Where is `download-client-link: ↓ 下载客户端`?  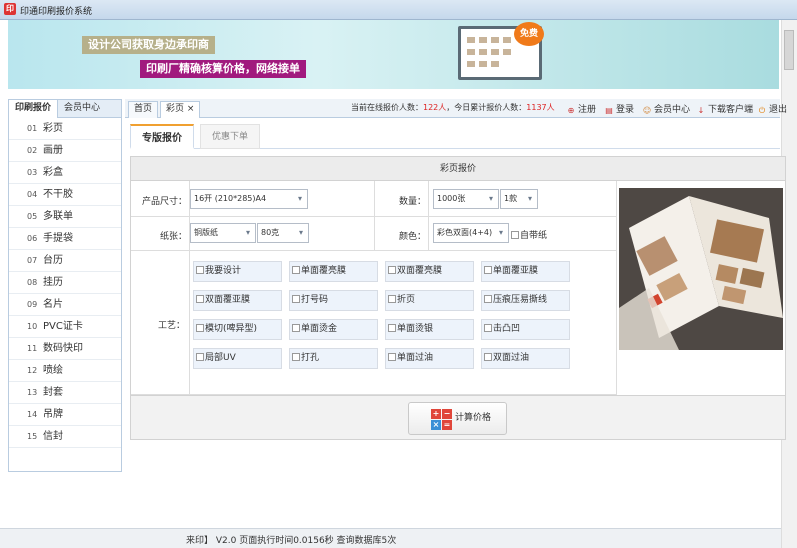 download-client-link: ↓ 下载客户端 is located at coordinates (724, 108).